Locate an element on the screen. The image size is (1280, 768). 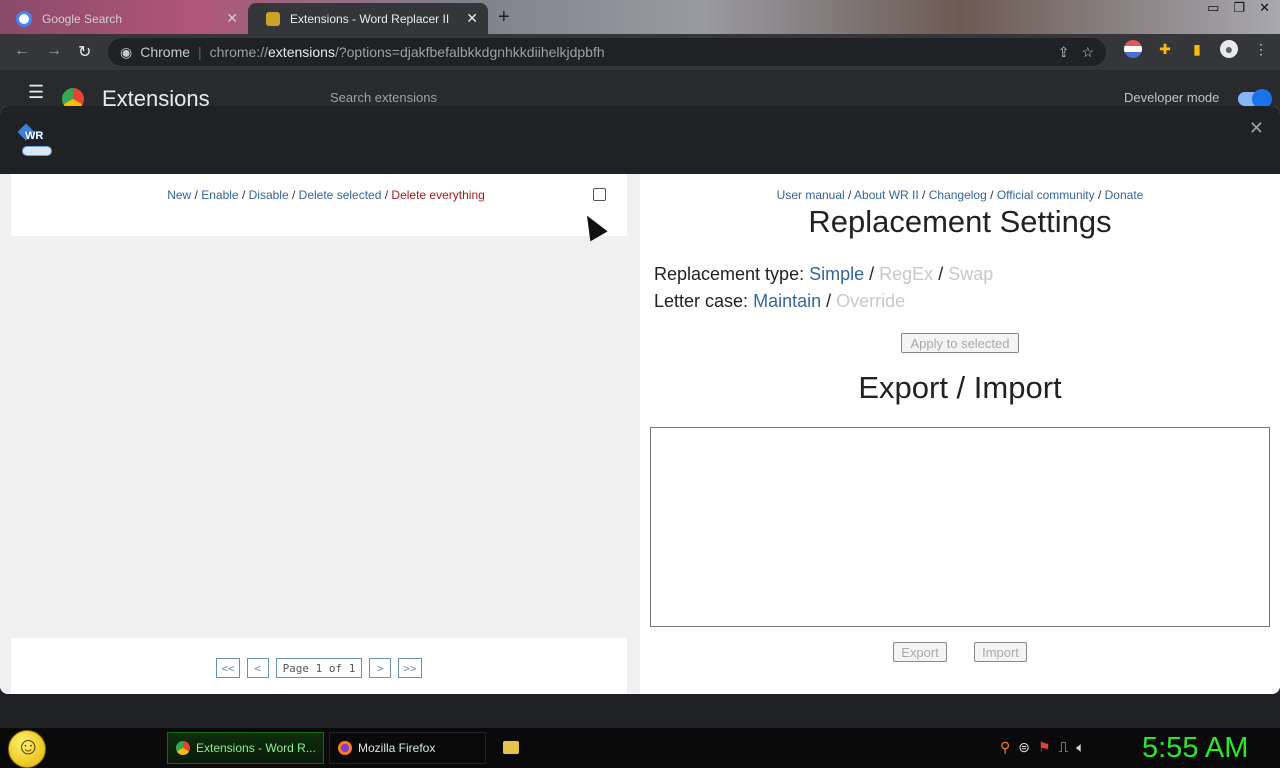
page-indicator: Page 1 of 1 is located at coordinates (319, 668).